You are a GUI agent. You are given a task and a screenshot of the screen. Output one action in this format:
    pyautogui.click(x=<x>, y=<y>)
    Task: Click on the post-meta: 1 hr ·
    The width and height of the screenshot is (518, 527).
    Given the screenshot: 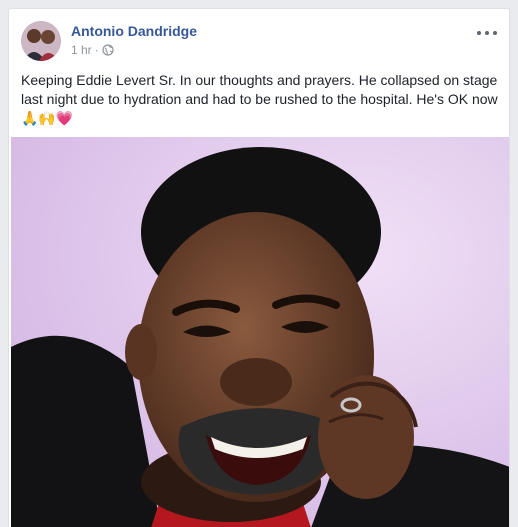 What is the action you would take?
    pyautogui.click(x=92, y=50)
    